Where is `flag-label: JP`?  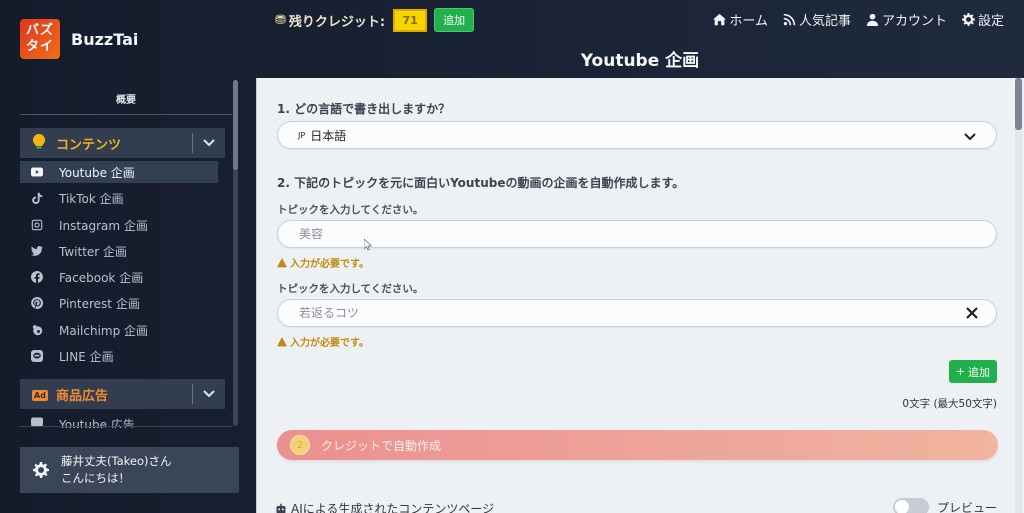
flag-label: JP is located at coordinates (302, 135).